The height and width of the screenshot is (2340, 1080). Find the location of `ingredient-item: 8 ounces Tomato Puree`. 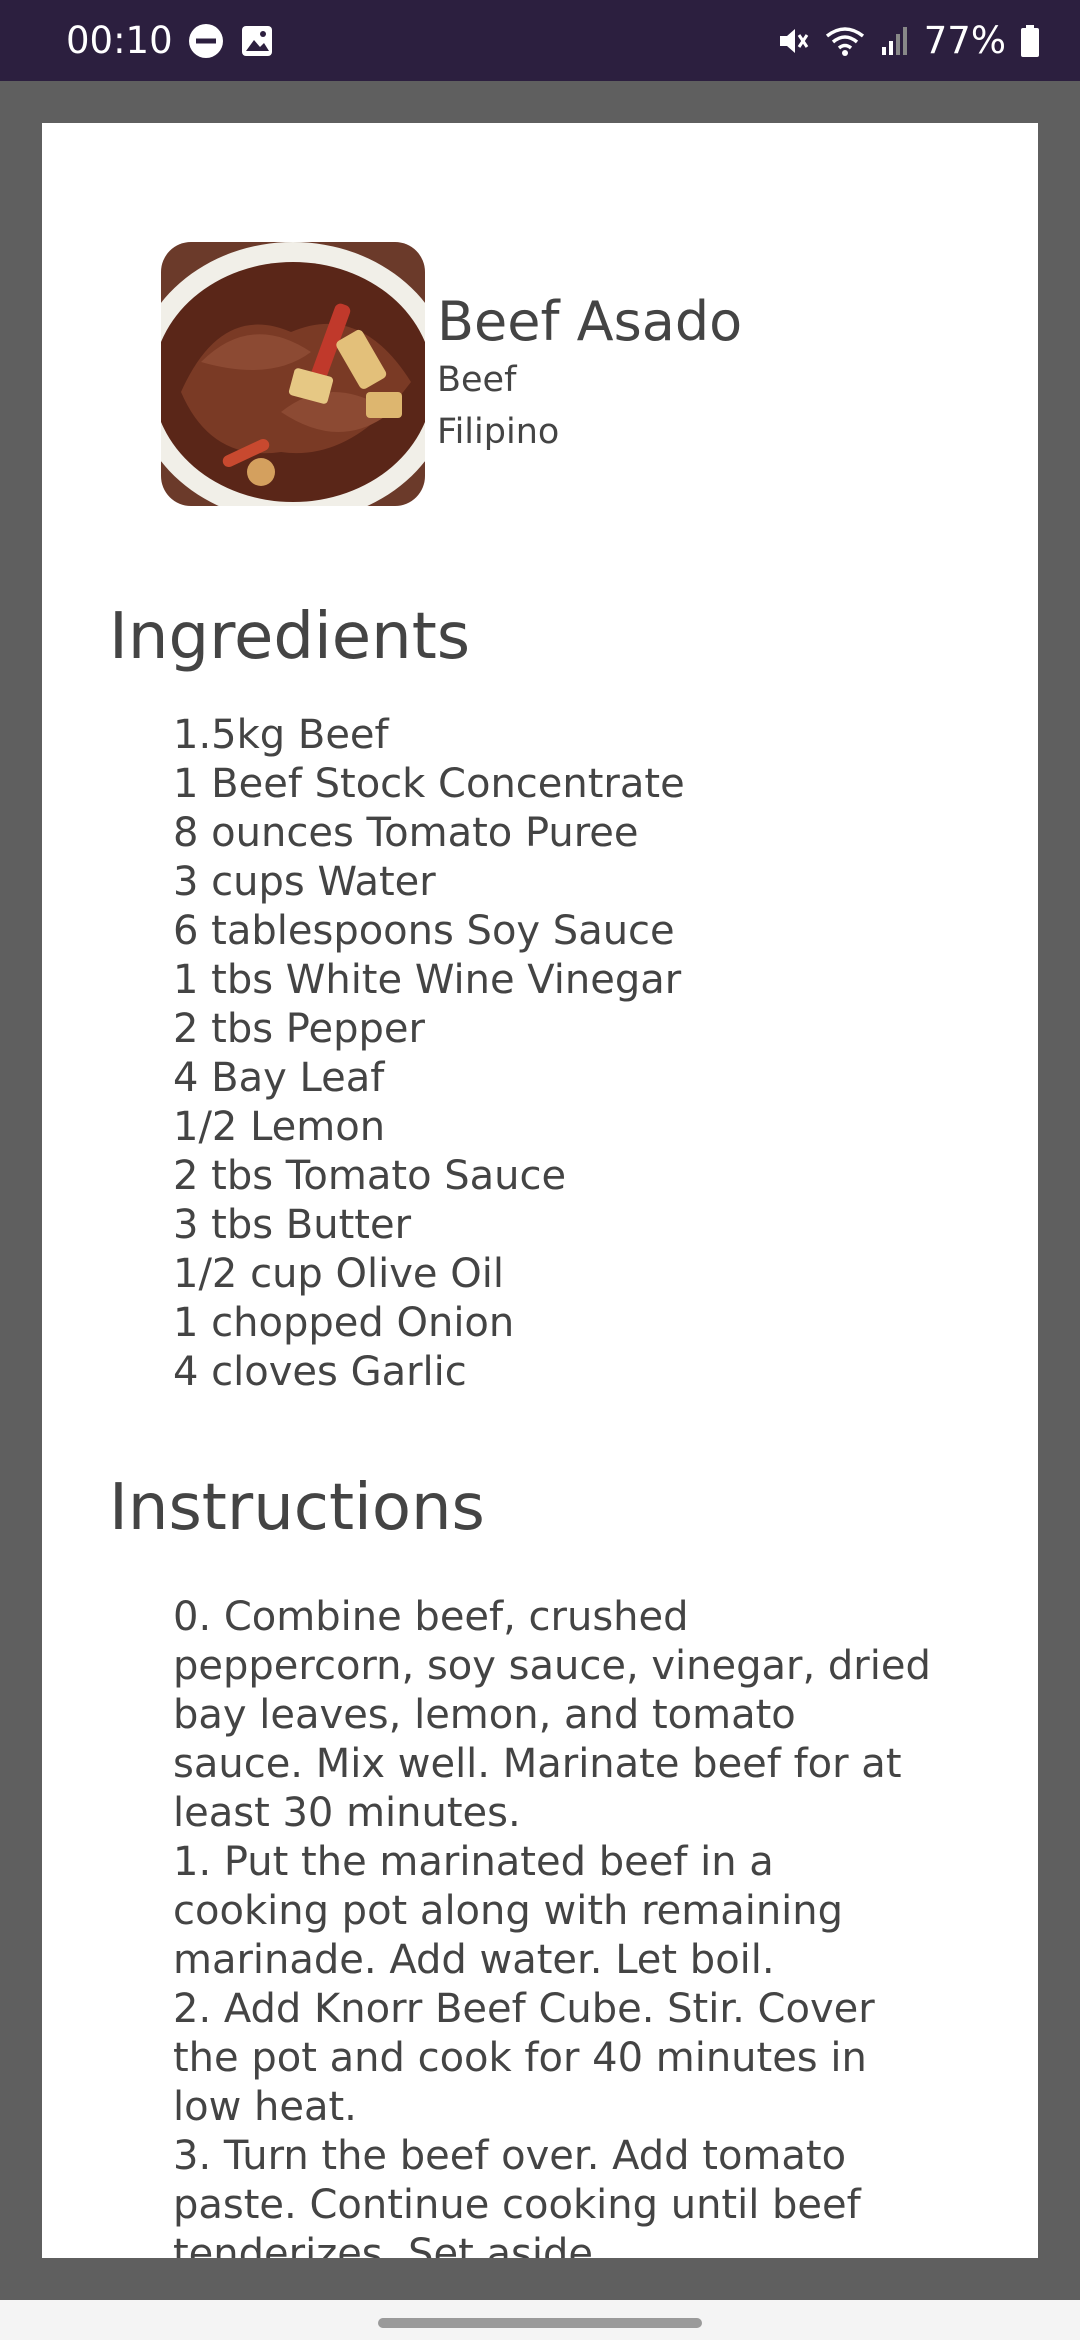

ingredient-item: 8 ounces Tomato Puree is located at coordinates (406, 833).